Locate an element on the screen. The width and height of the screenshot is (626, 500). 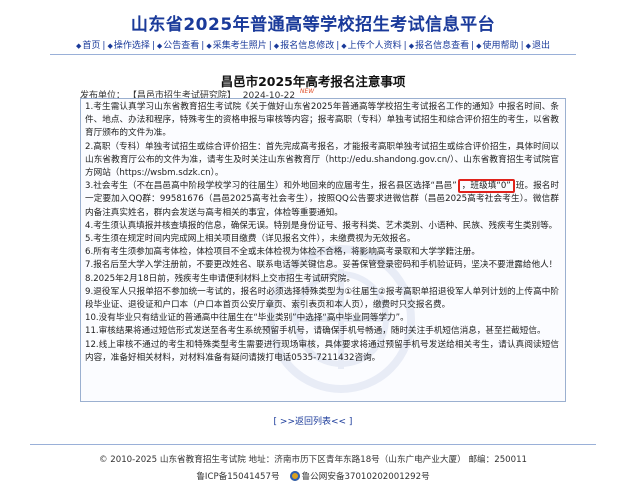
nav-view-info: ◆报名信息查看 is located at coordinates (439, 44).